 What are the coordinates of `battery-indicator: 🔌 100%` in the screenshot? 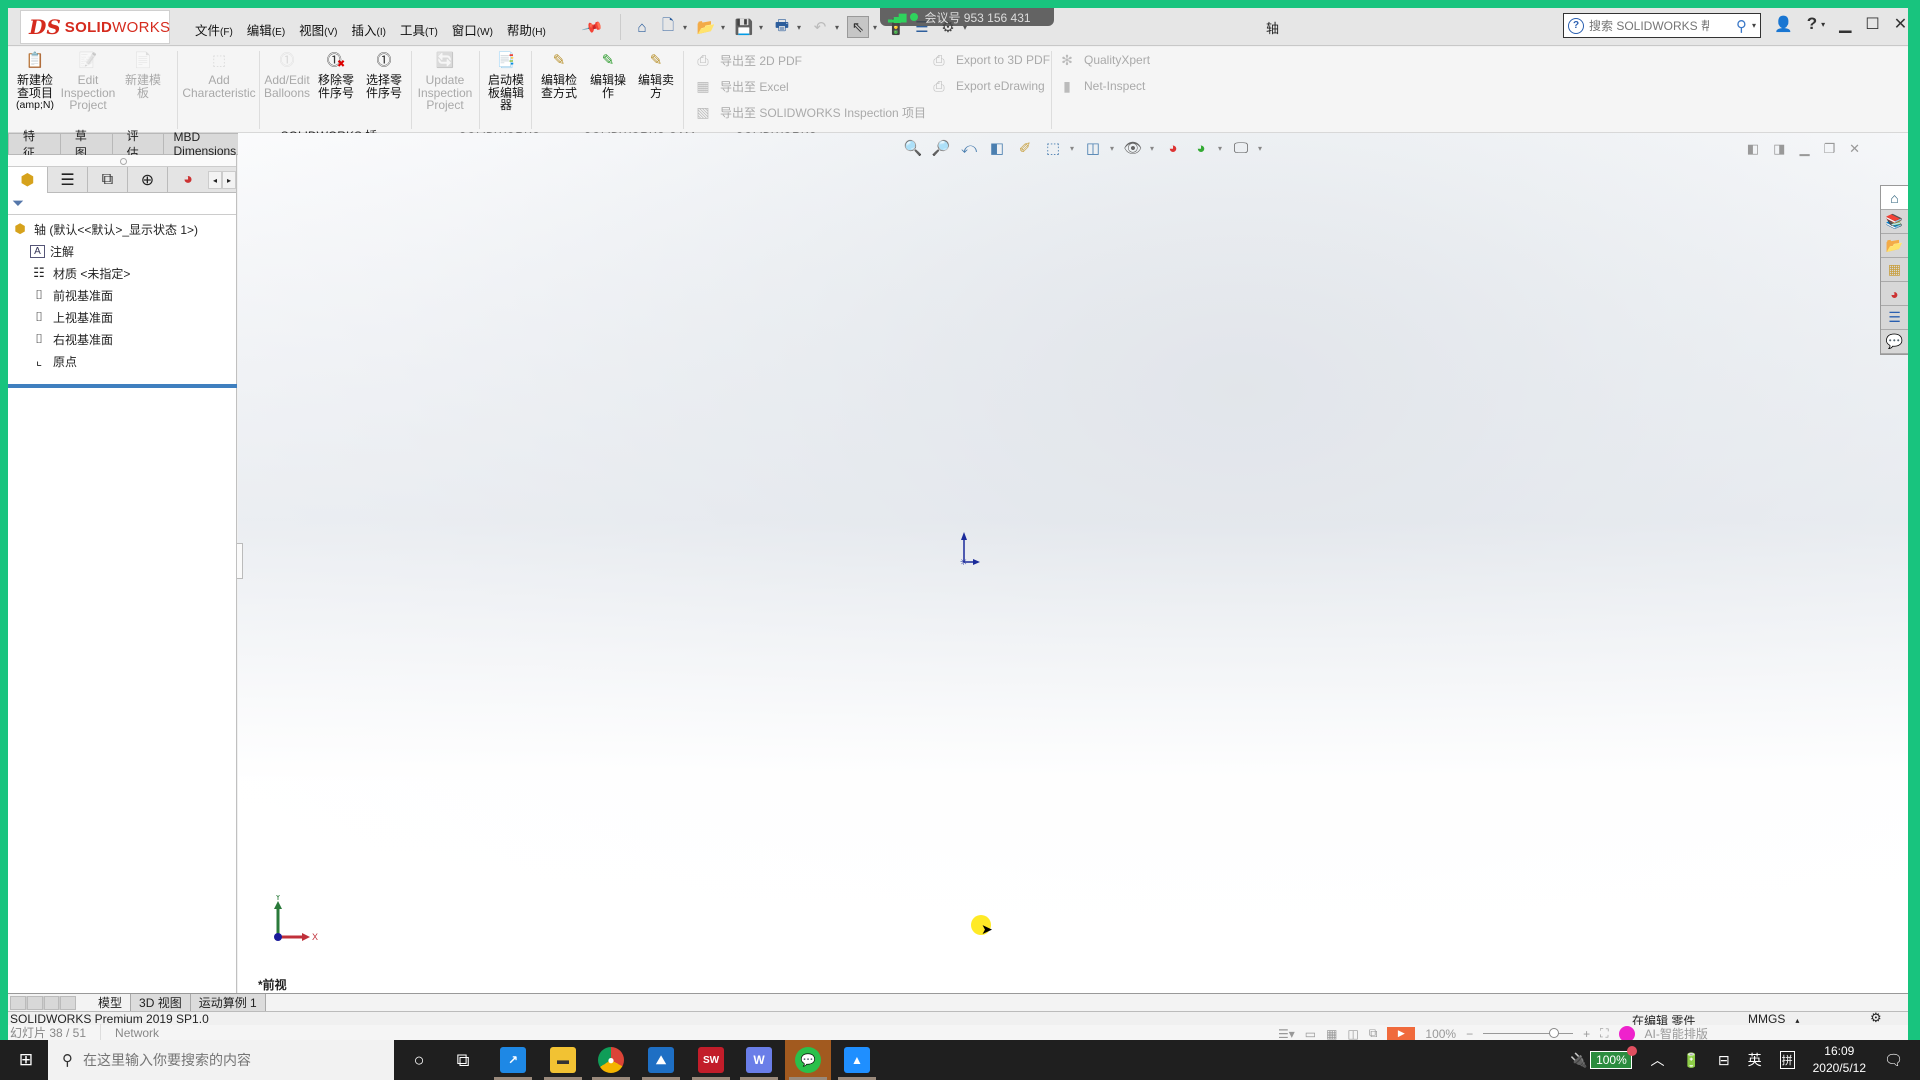 It's located at (1604, 1057).